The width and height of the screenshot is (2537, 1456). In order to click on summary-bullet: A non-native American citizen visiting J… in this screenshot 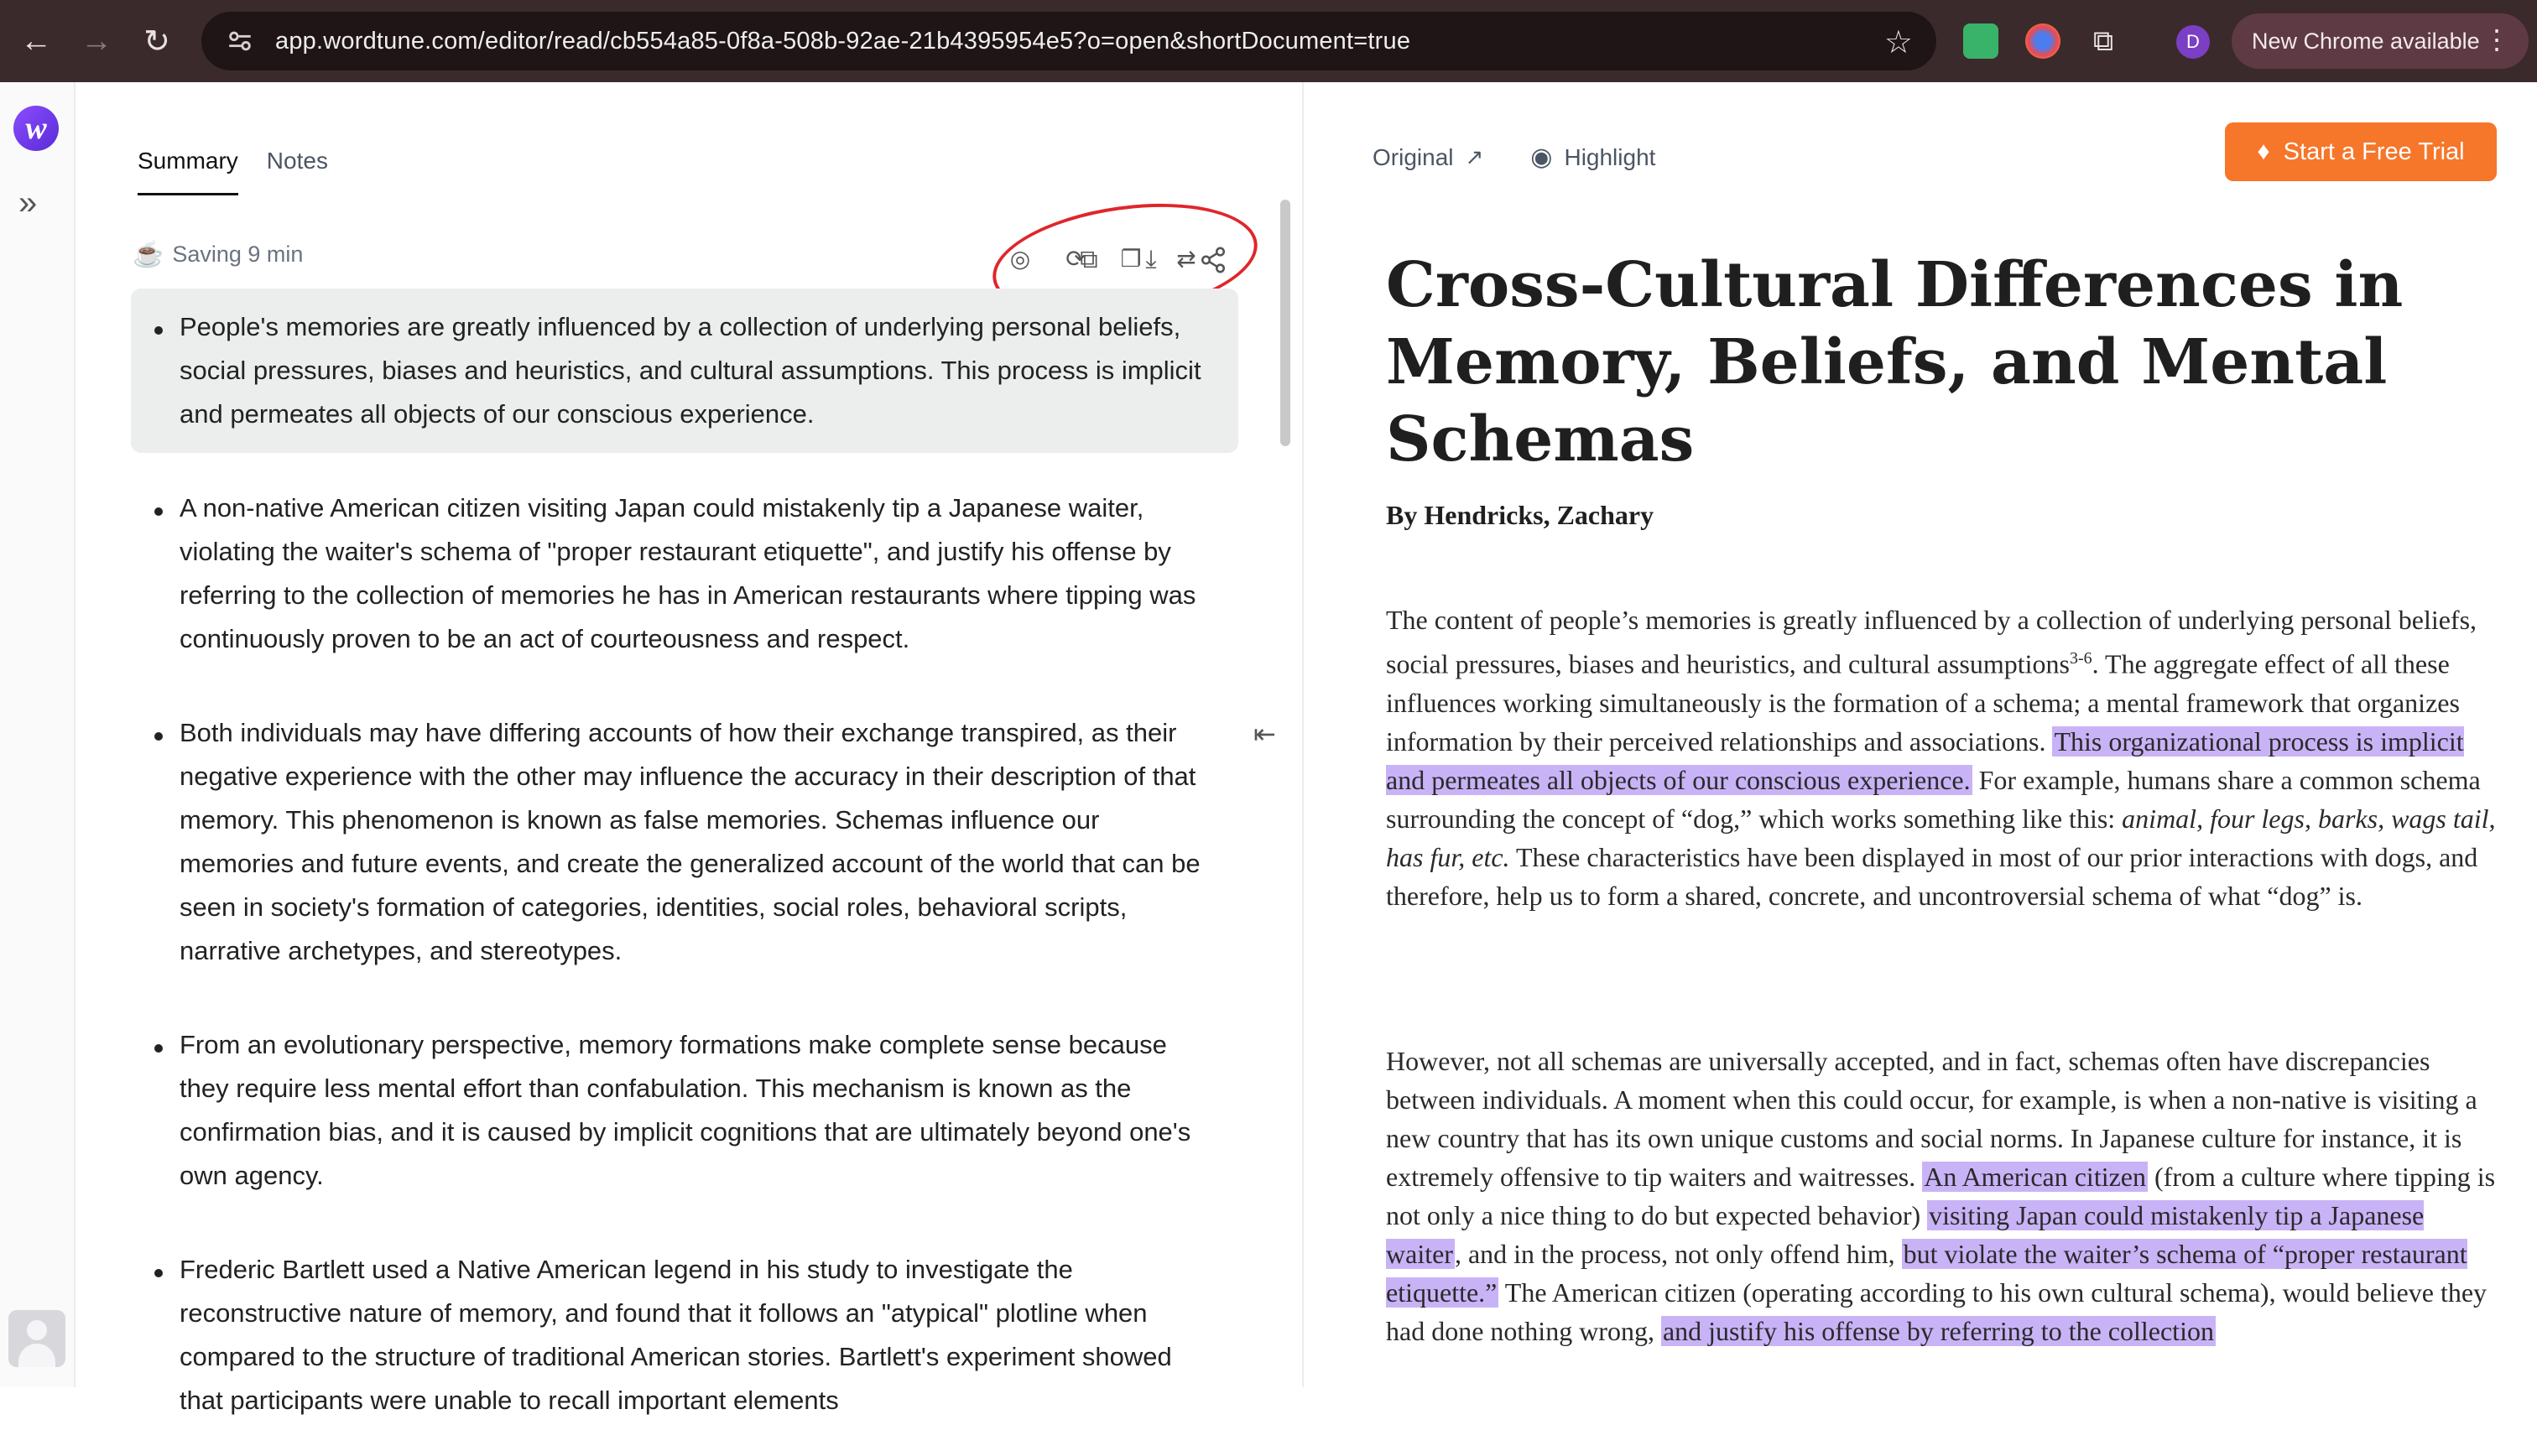, I will do `click(684, 574)`.